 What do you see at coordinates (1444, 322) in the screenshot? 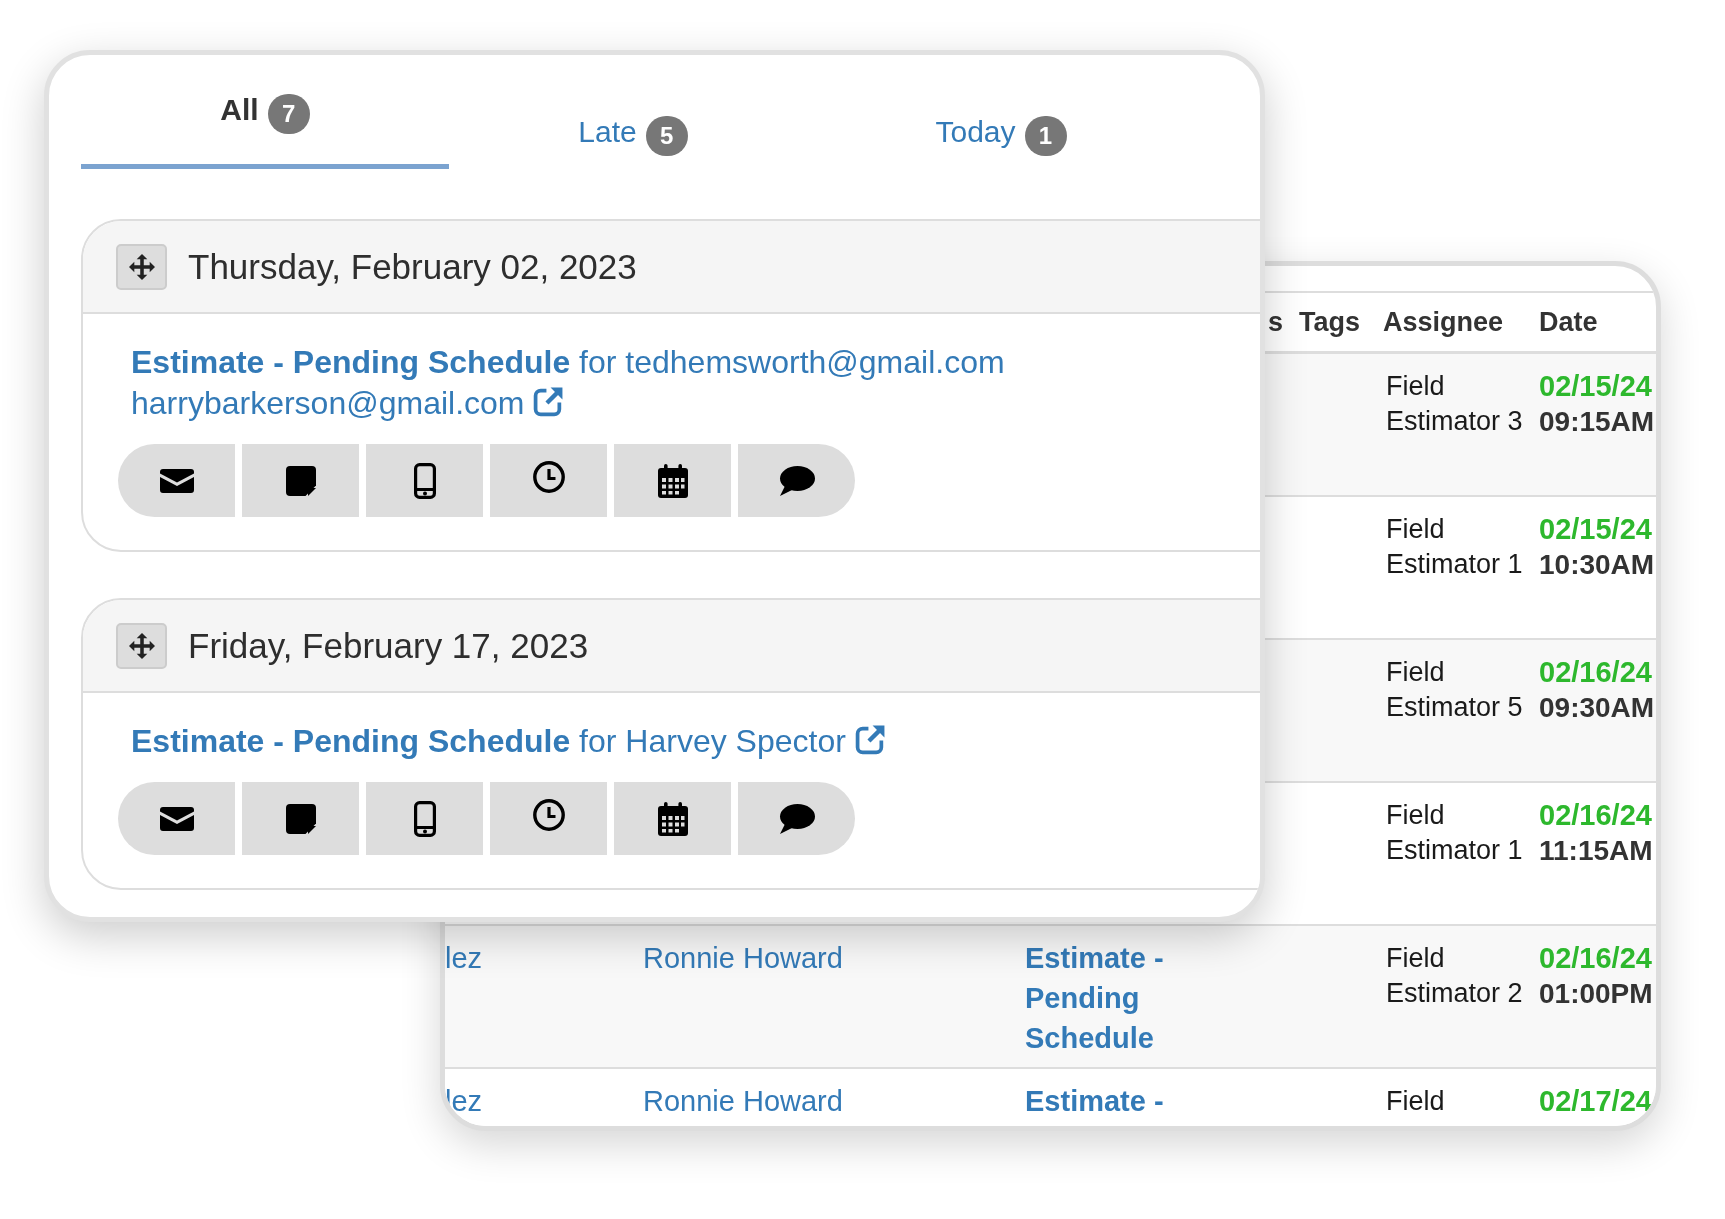
I see `column-header: Assignee` at bounding box center [1444, 322].